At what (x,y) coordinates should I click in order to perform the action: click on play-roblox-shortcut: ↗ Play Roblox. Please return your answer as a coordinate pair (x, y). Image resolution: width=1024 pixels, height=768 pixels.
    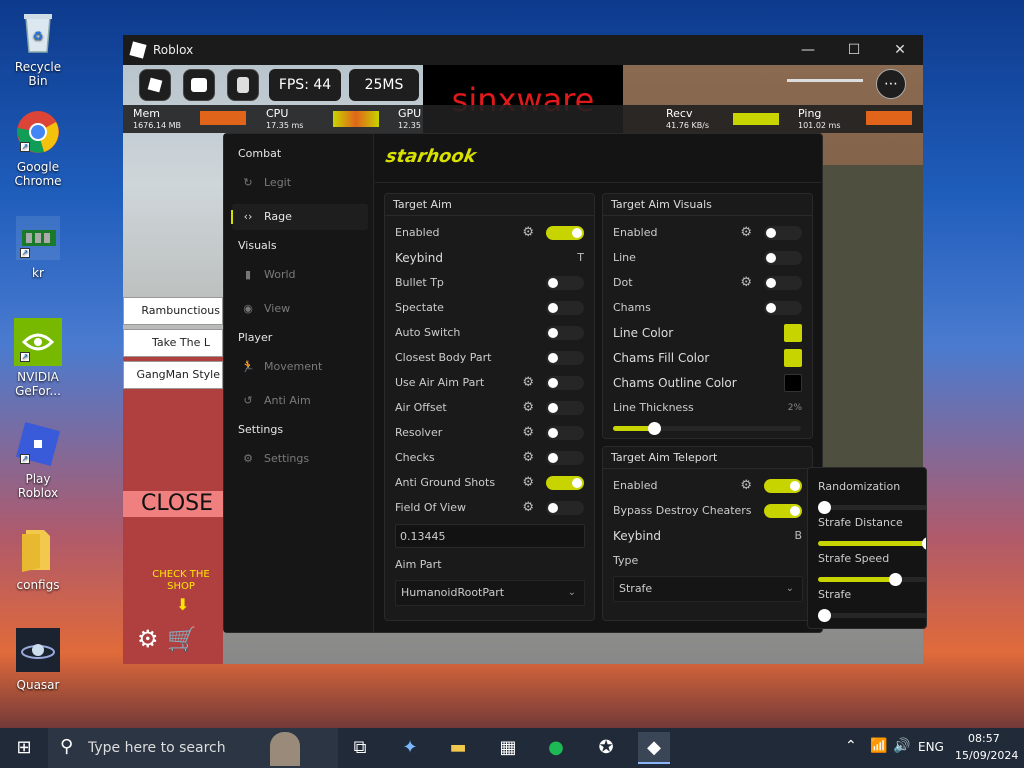
    Looking at the image, I should click on (38, 460).